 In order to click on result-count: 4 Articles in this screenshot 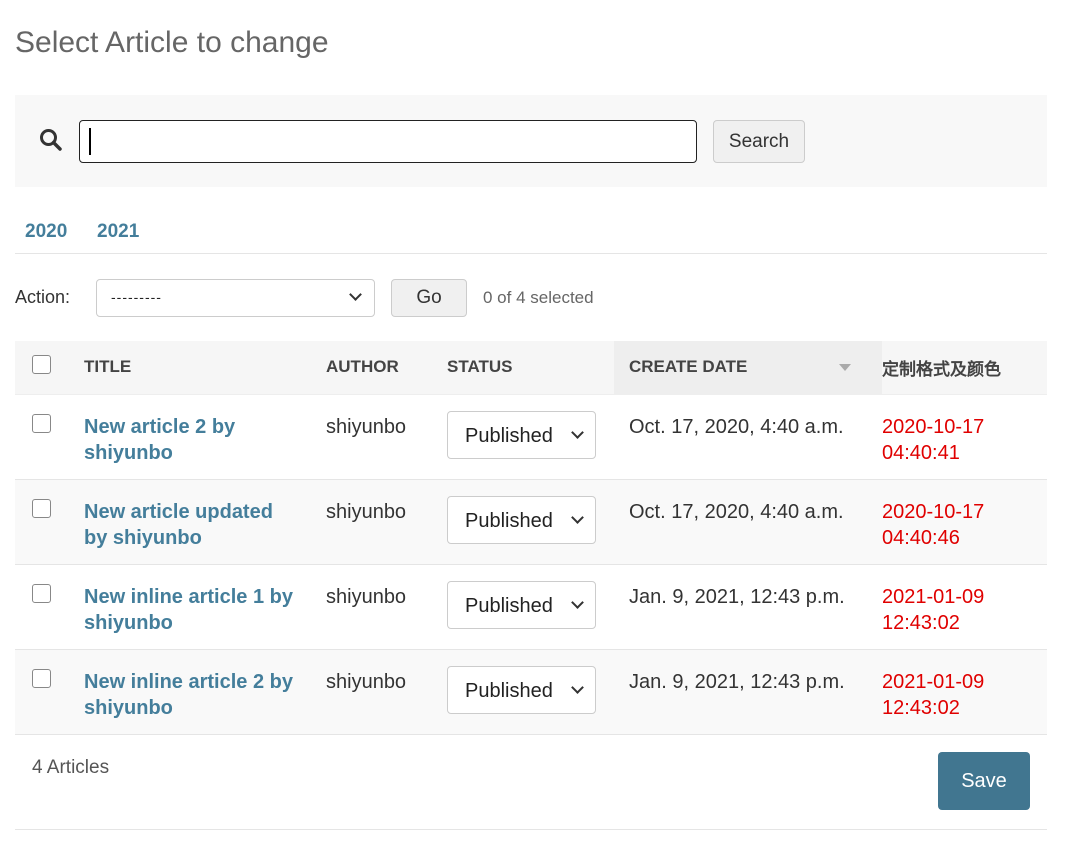, I will do `click(71, 767)`.